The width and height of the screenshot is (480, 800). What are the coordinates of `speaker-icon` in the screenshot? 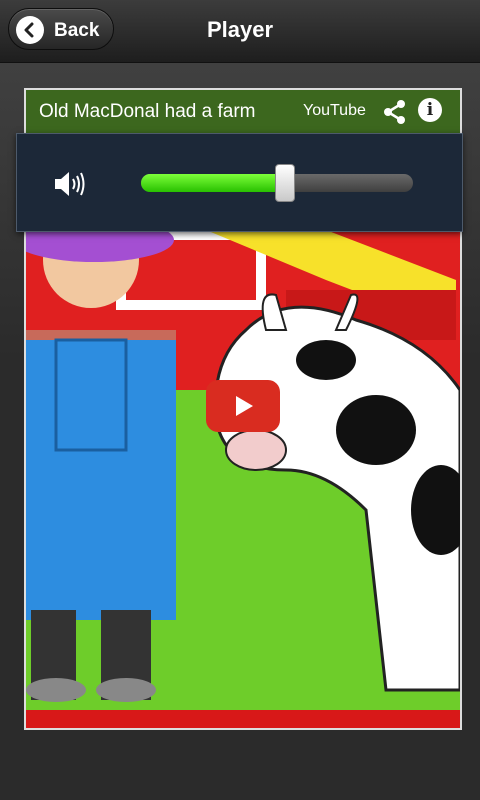 It's located at (69, 184).